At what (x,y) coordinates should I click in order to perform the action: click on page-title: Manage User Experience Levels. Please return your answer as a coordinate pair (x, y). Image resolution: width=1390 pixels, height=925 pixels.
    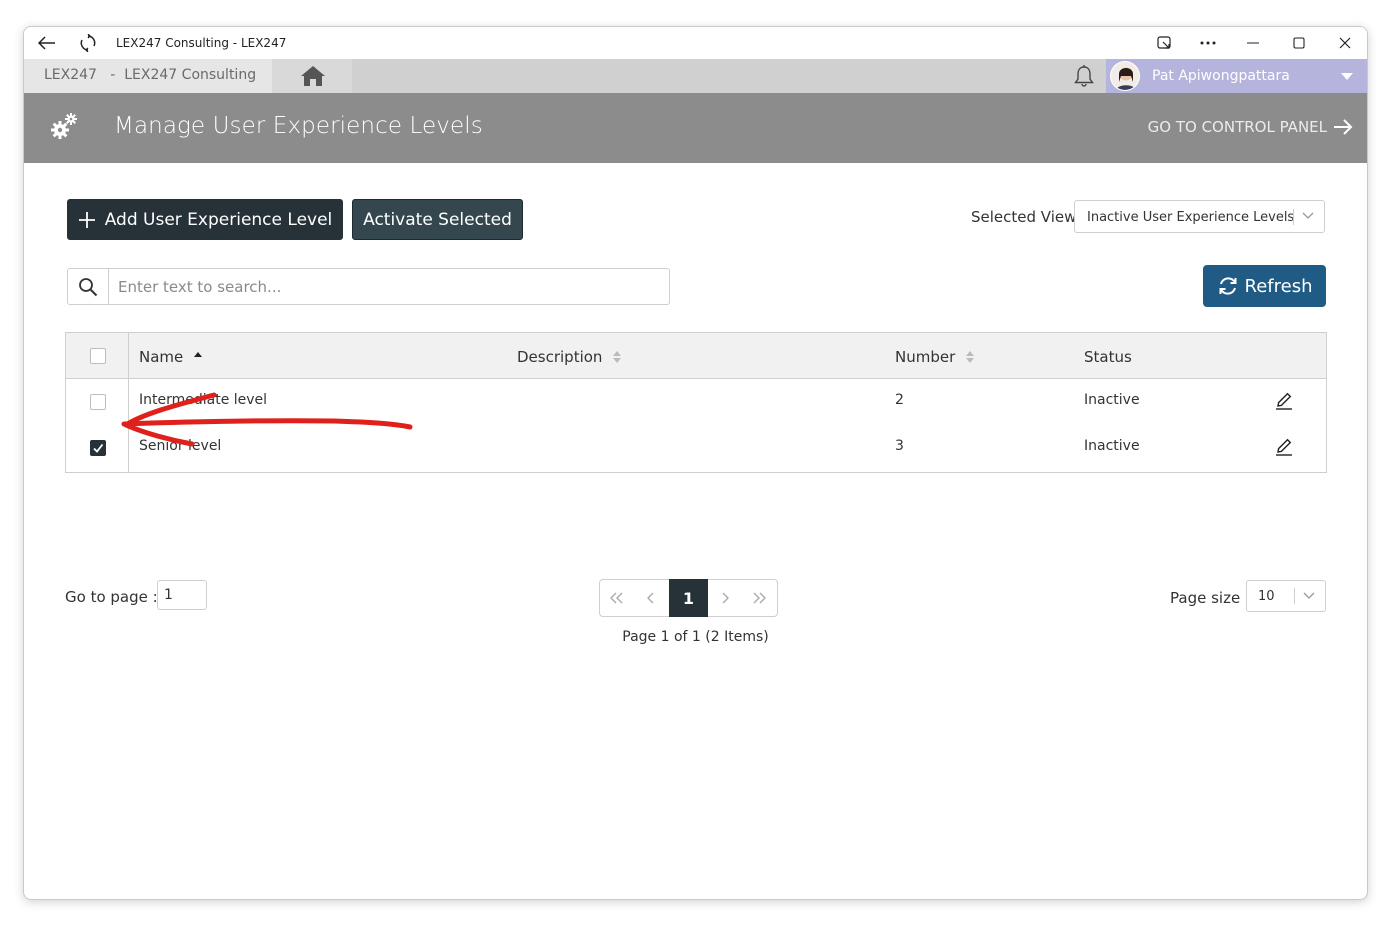
    Looking at the image, I should click on (298, 126).